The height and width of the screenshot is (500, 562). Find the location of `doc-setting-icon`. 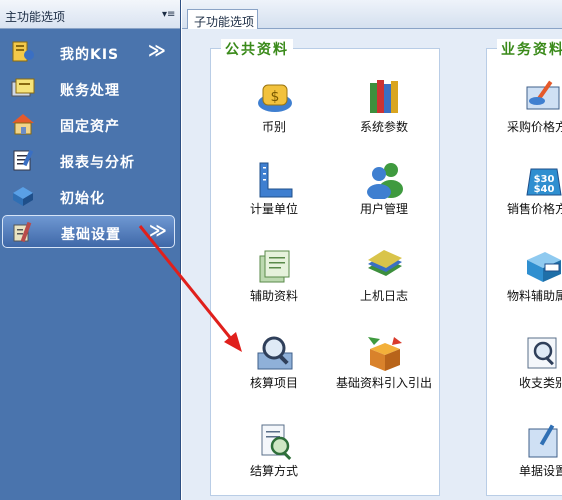

doc-setting-icon is located at coordinates (543, 441).